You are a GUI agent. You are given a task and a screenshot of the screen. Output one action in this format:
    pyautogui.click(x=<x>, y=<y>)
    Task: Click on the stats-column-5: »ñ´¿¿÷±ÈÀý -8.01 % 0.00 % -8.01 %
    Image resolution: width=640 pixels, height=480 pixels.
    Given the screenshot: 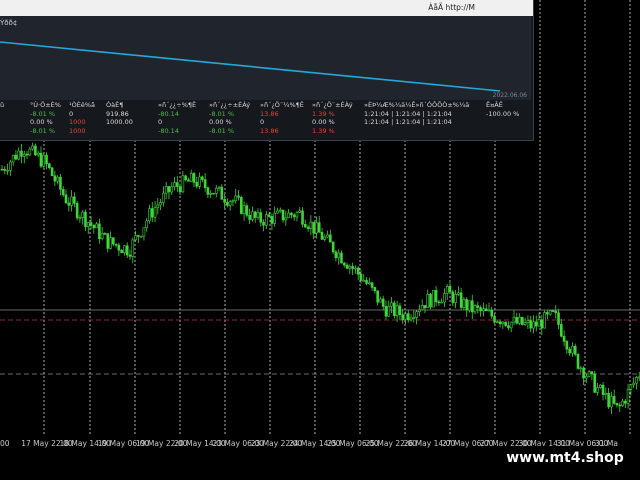 What is the action you would take?
    pyautogui.click(x=229, y=118)
    